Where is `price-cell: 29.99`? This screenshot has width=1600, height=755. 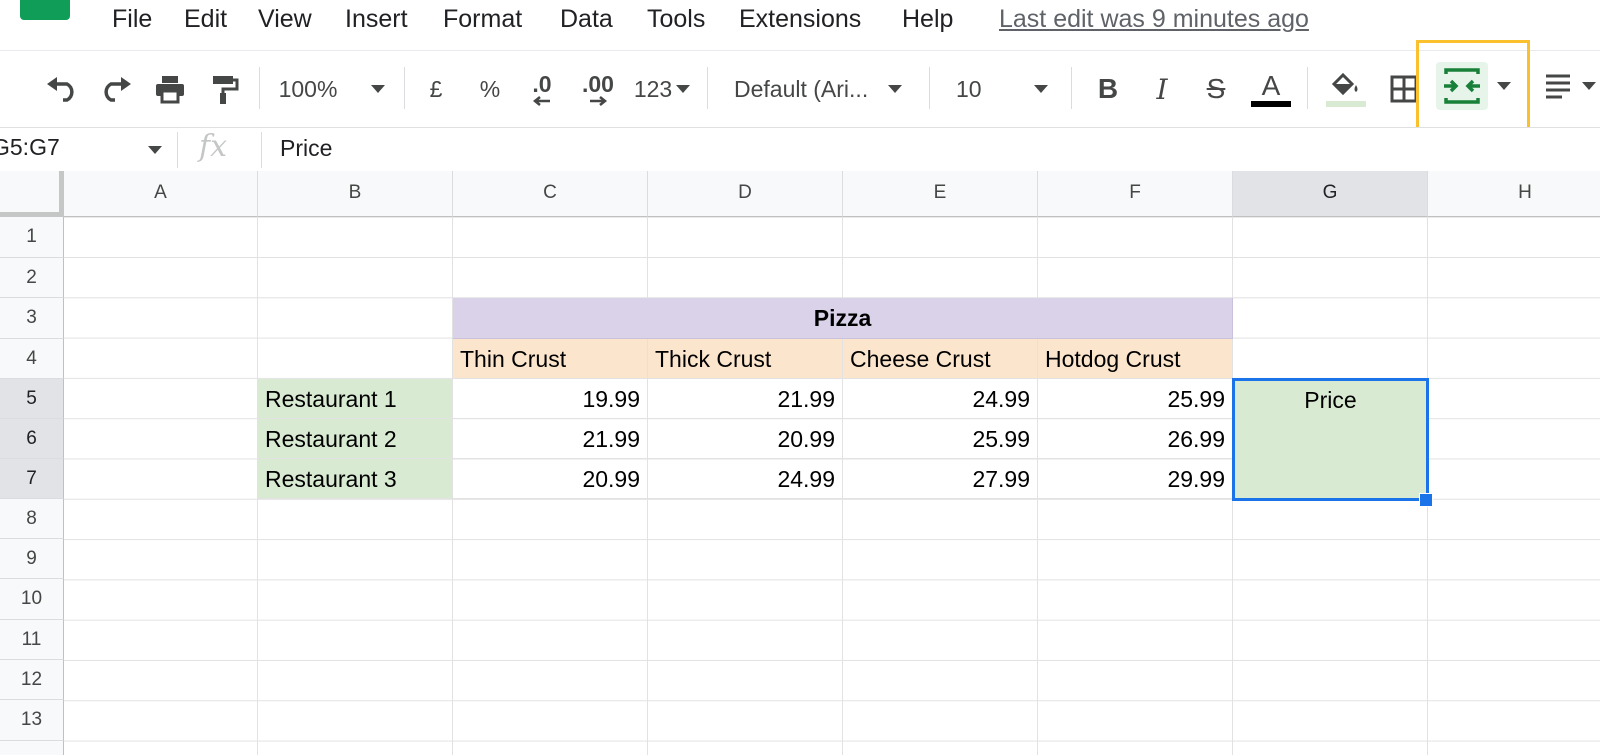 price-cell: 29.99 is located at coordinates (1135, 479).